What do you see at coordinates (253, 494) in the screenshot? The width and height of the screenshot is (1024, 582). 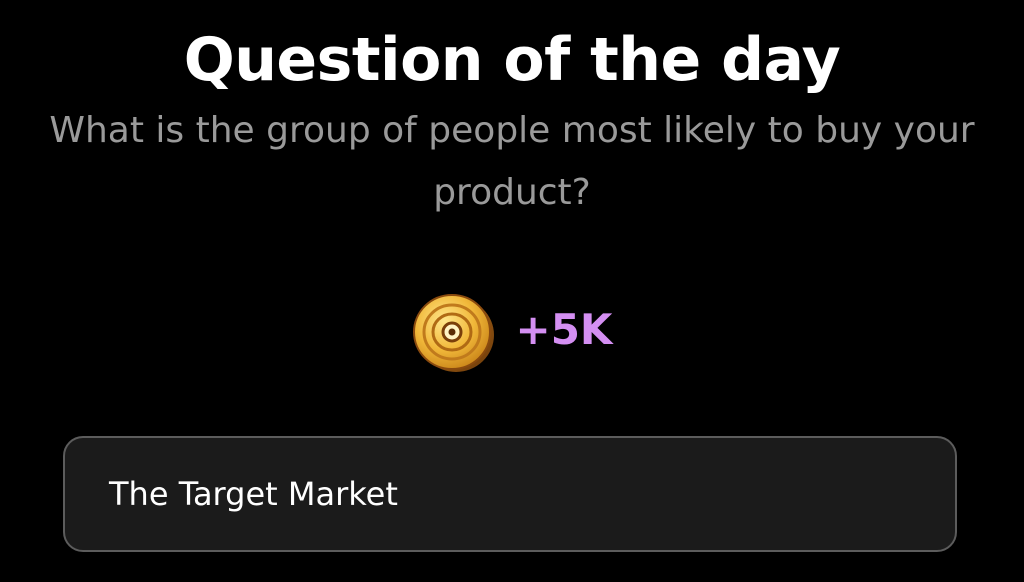 I see `answer-option-label: The Target Market` at bounding box center [253, 494].